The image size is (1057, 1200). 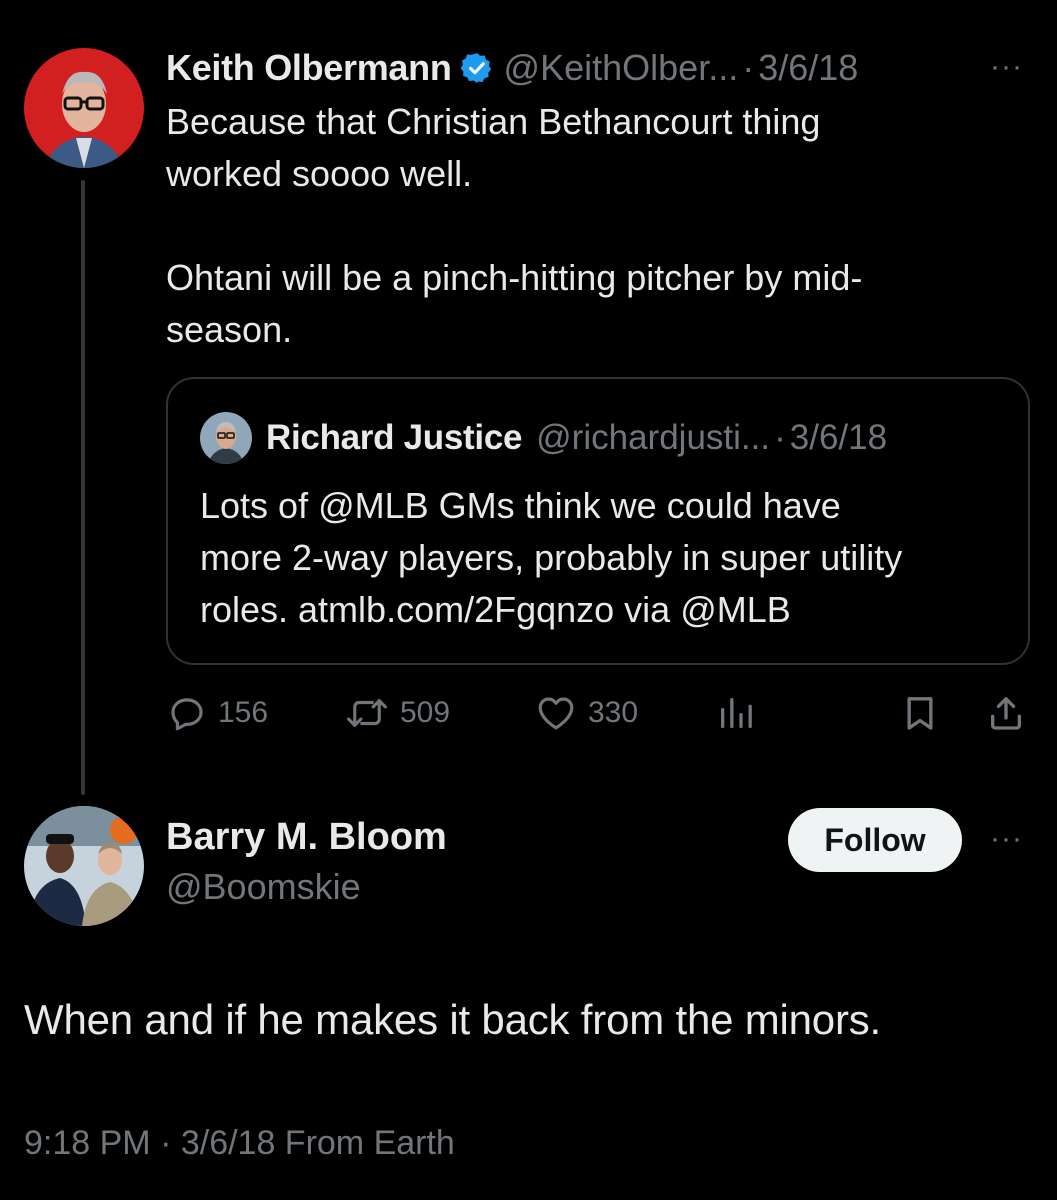 What do you see at coordinates (586, 713) in the screenshot?
I see `like-button: 330` at bounding box center [586, 713].